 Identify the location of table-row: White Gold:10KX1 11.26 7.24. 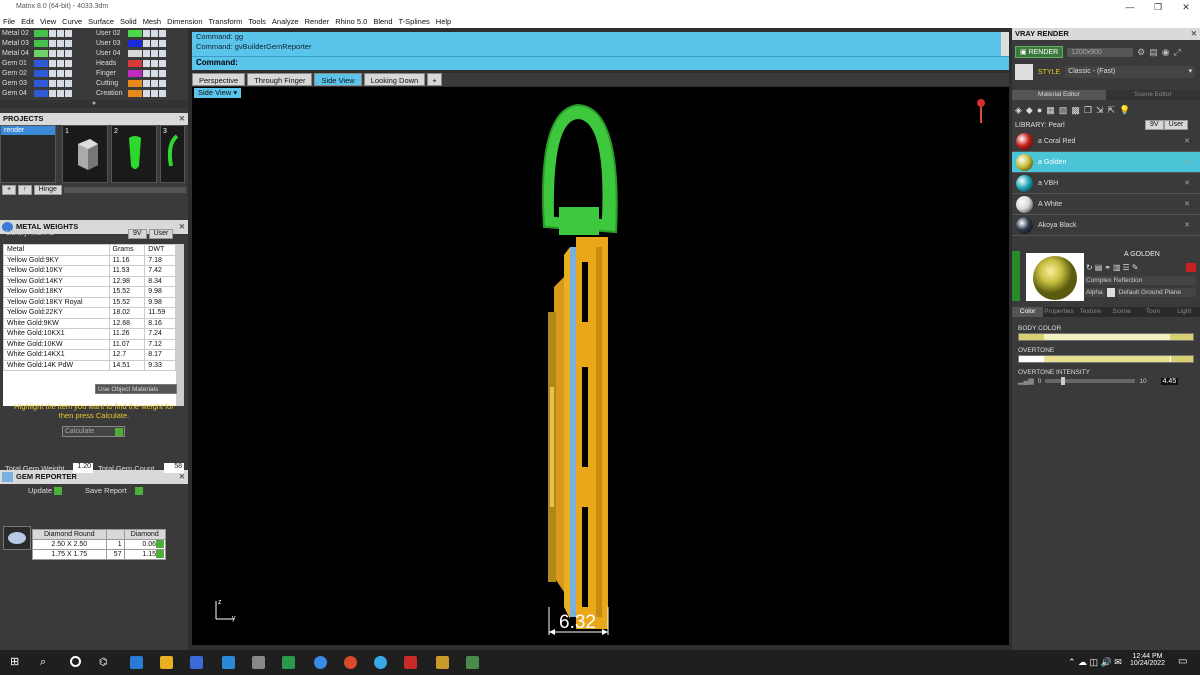
(89, 334).